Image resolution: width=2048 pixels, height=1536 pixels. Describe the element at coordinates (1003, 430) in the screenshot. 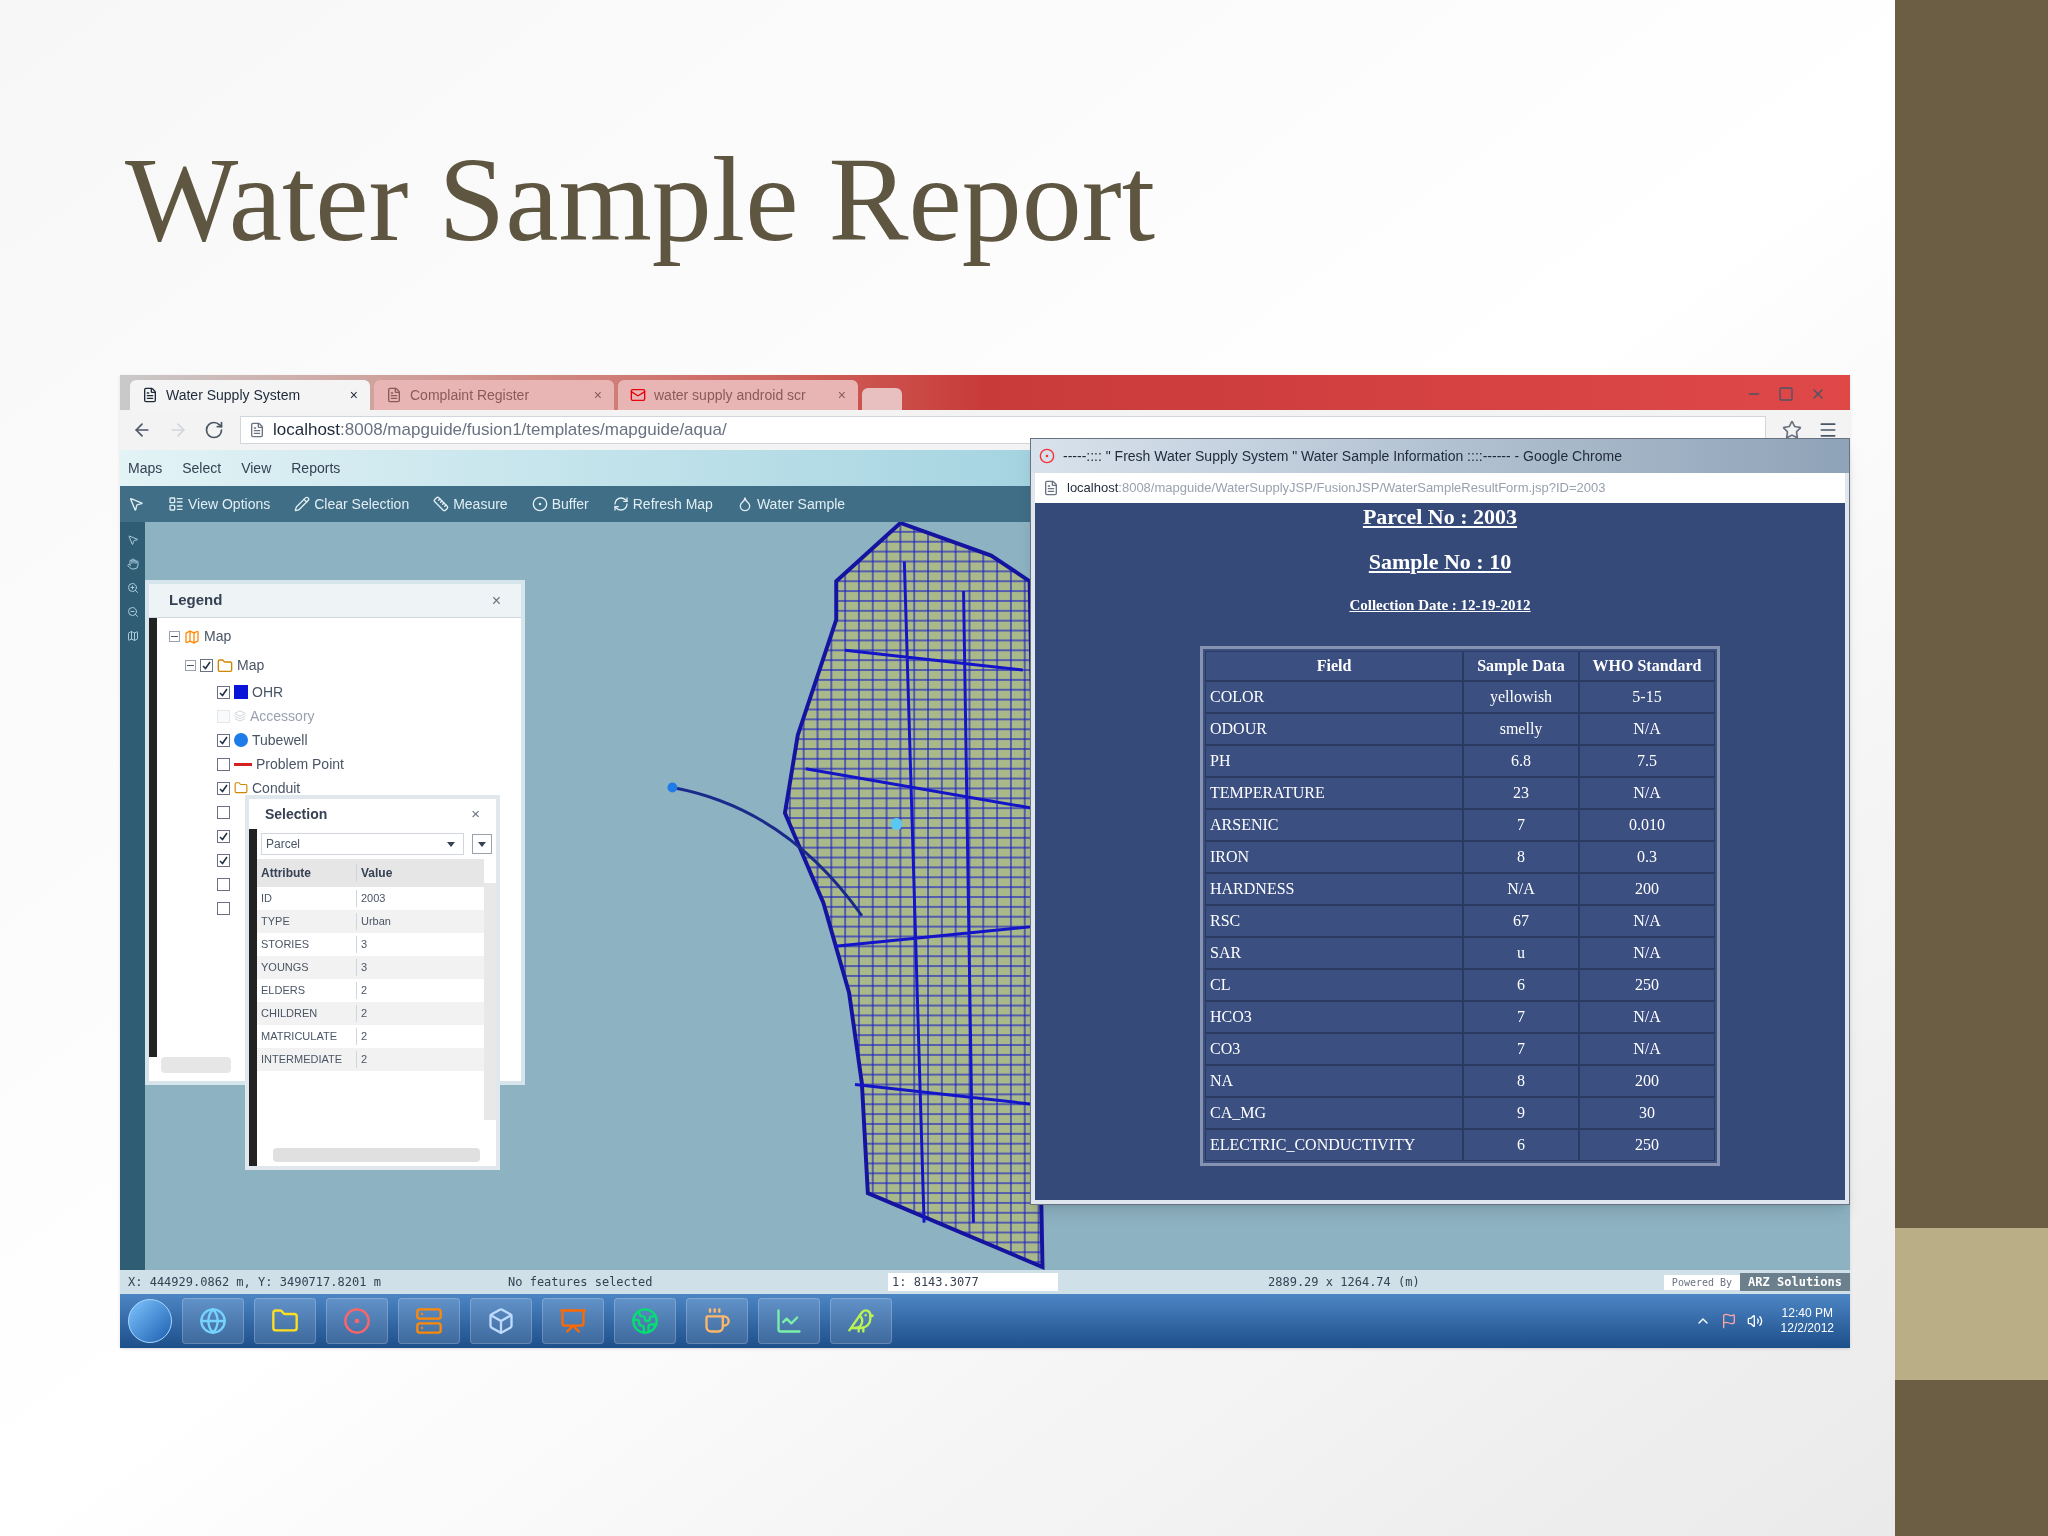

I see `url-field: localhost:8008/mapguide/fusion1/templates/mapguide/aqua/` at that location.